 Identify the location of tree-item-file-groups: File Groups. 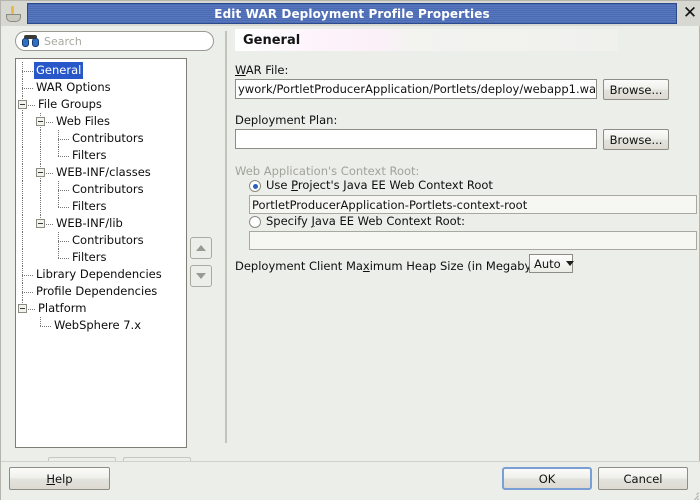
(101, 104).